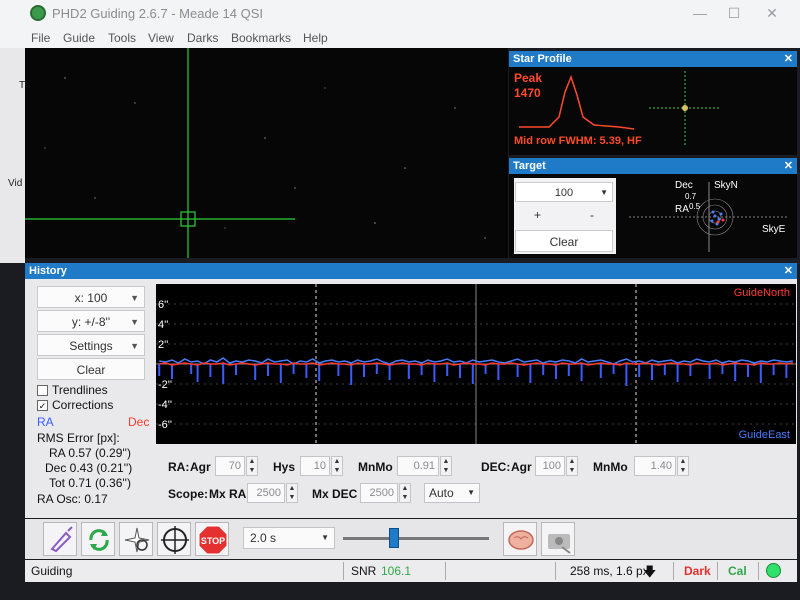 The width and height of the screenshot is (800, 600). I want to click on exposure-value: 2.0 s, so click(263, 538).